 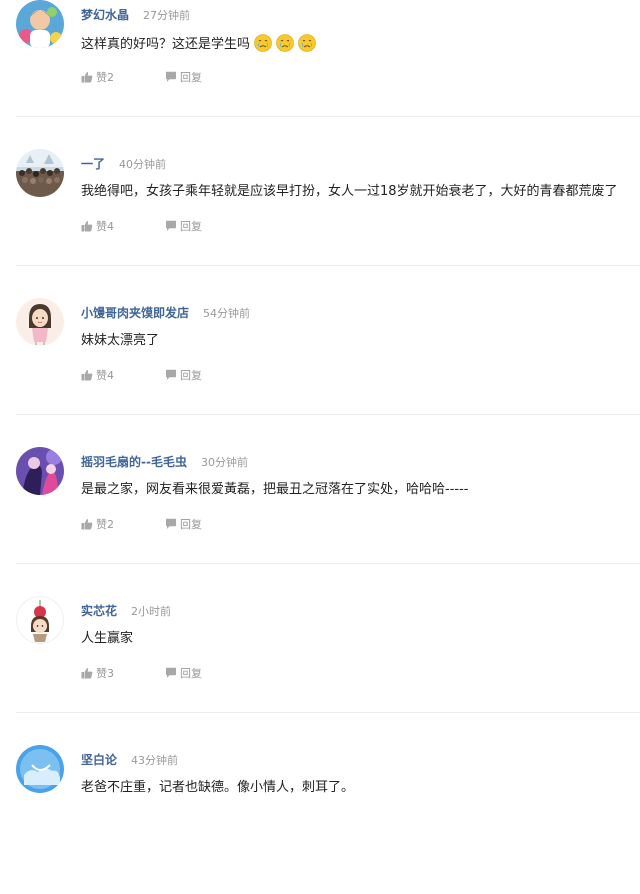 What do you see at coordinates (99, 760) in the screenshot?
I see `username-link: 坚白论` at bounding box center [99, 760].